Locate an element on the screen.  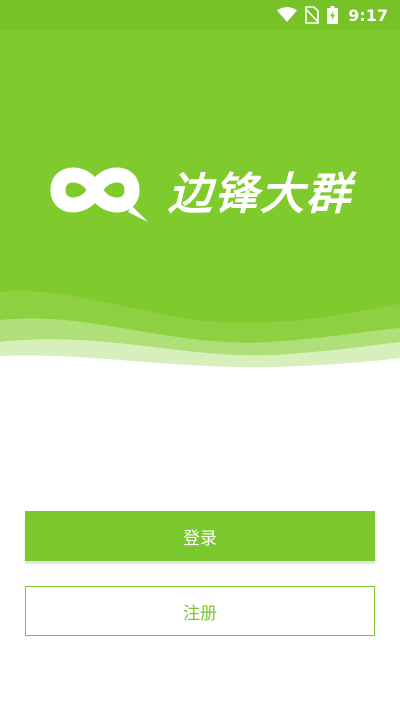
infinity-chat-logo-icon is located at coordinates (99, 194).